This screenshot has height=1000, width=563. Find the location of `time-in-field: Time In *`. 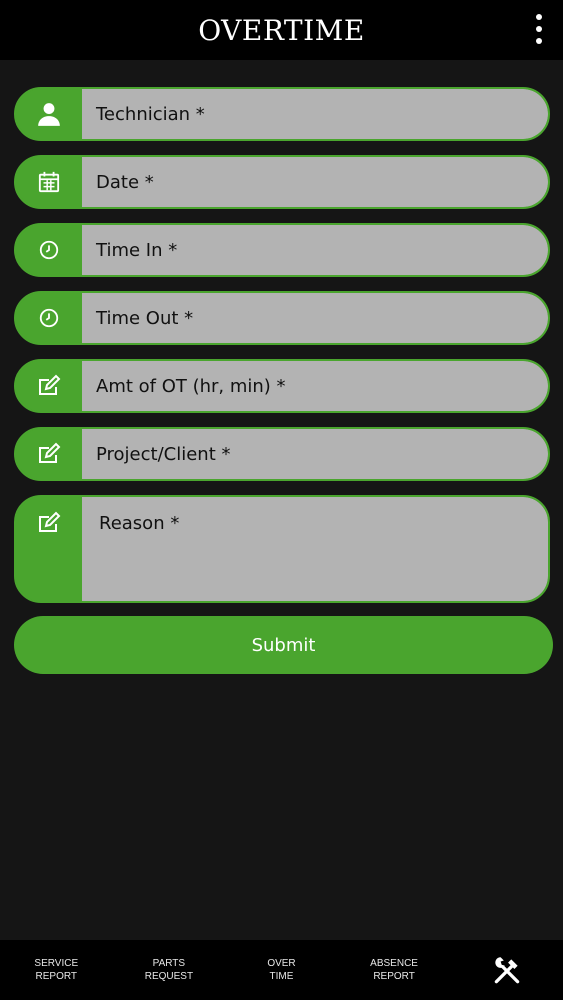

time-in-field: Time In * is located at coordinates (282, 250).